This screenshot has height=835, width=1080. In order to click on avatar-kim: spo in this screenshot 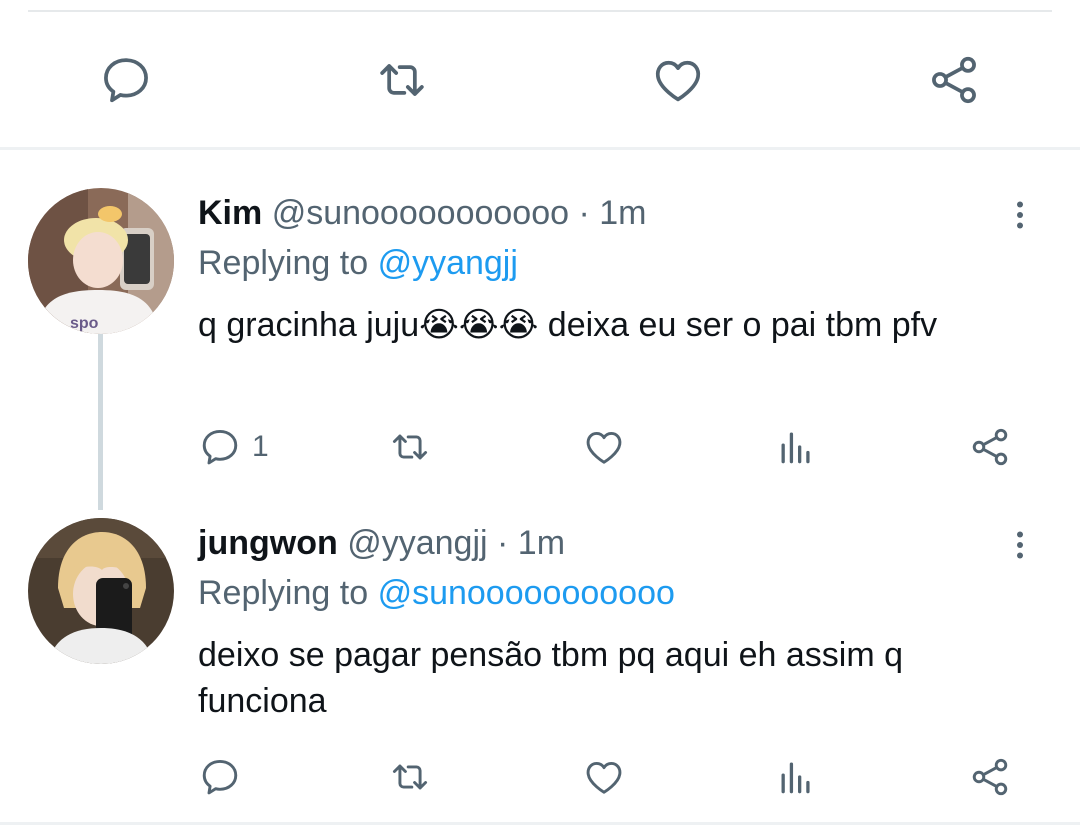, I will do `click(101, 261)`.